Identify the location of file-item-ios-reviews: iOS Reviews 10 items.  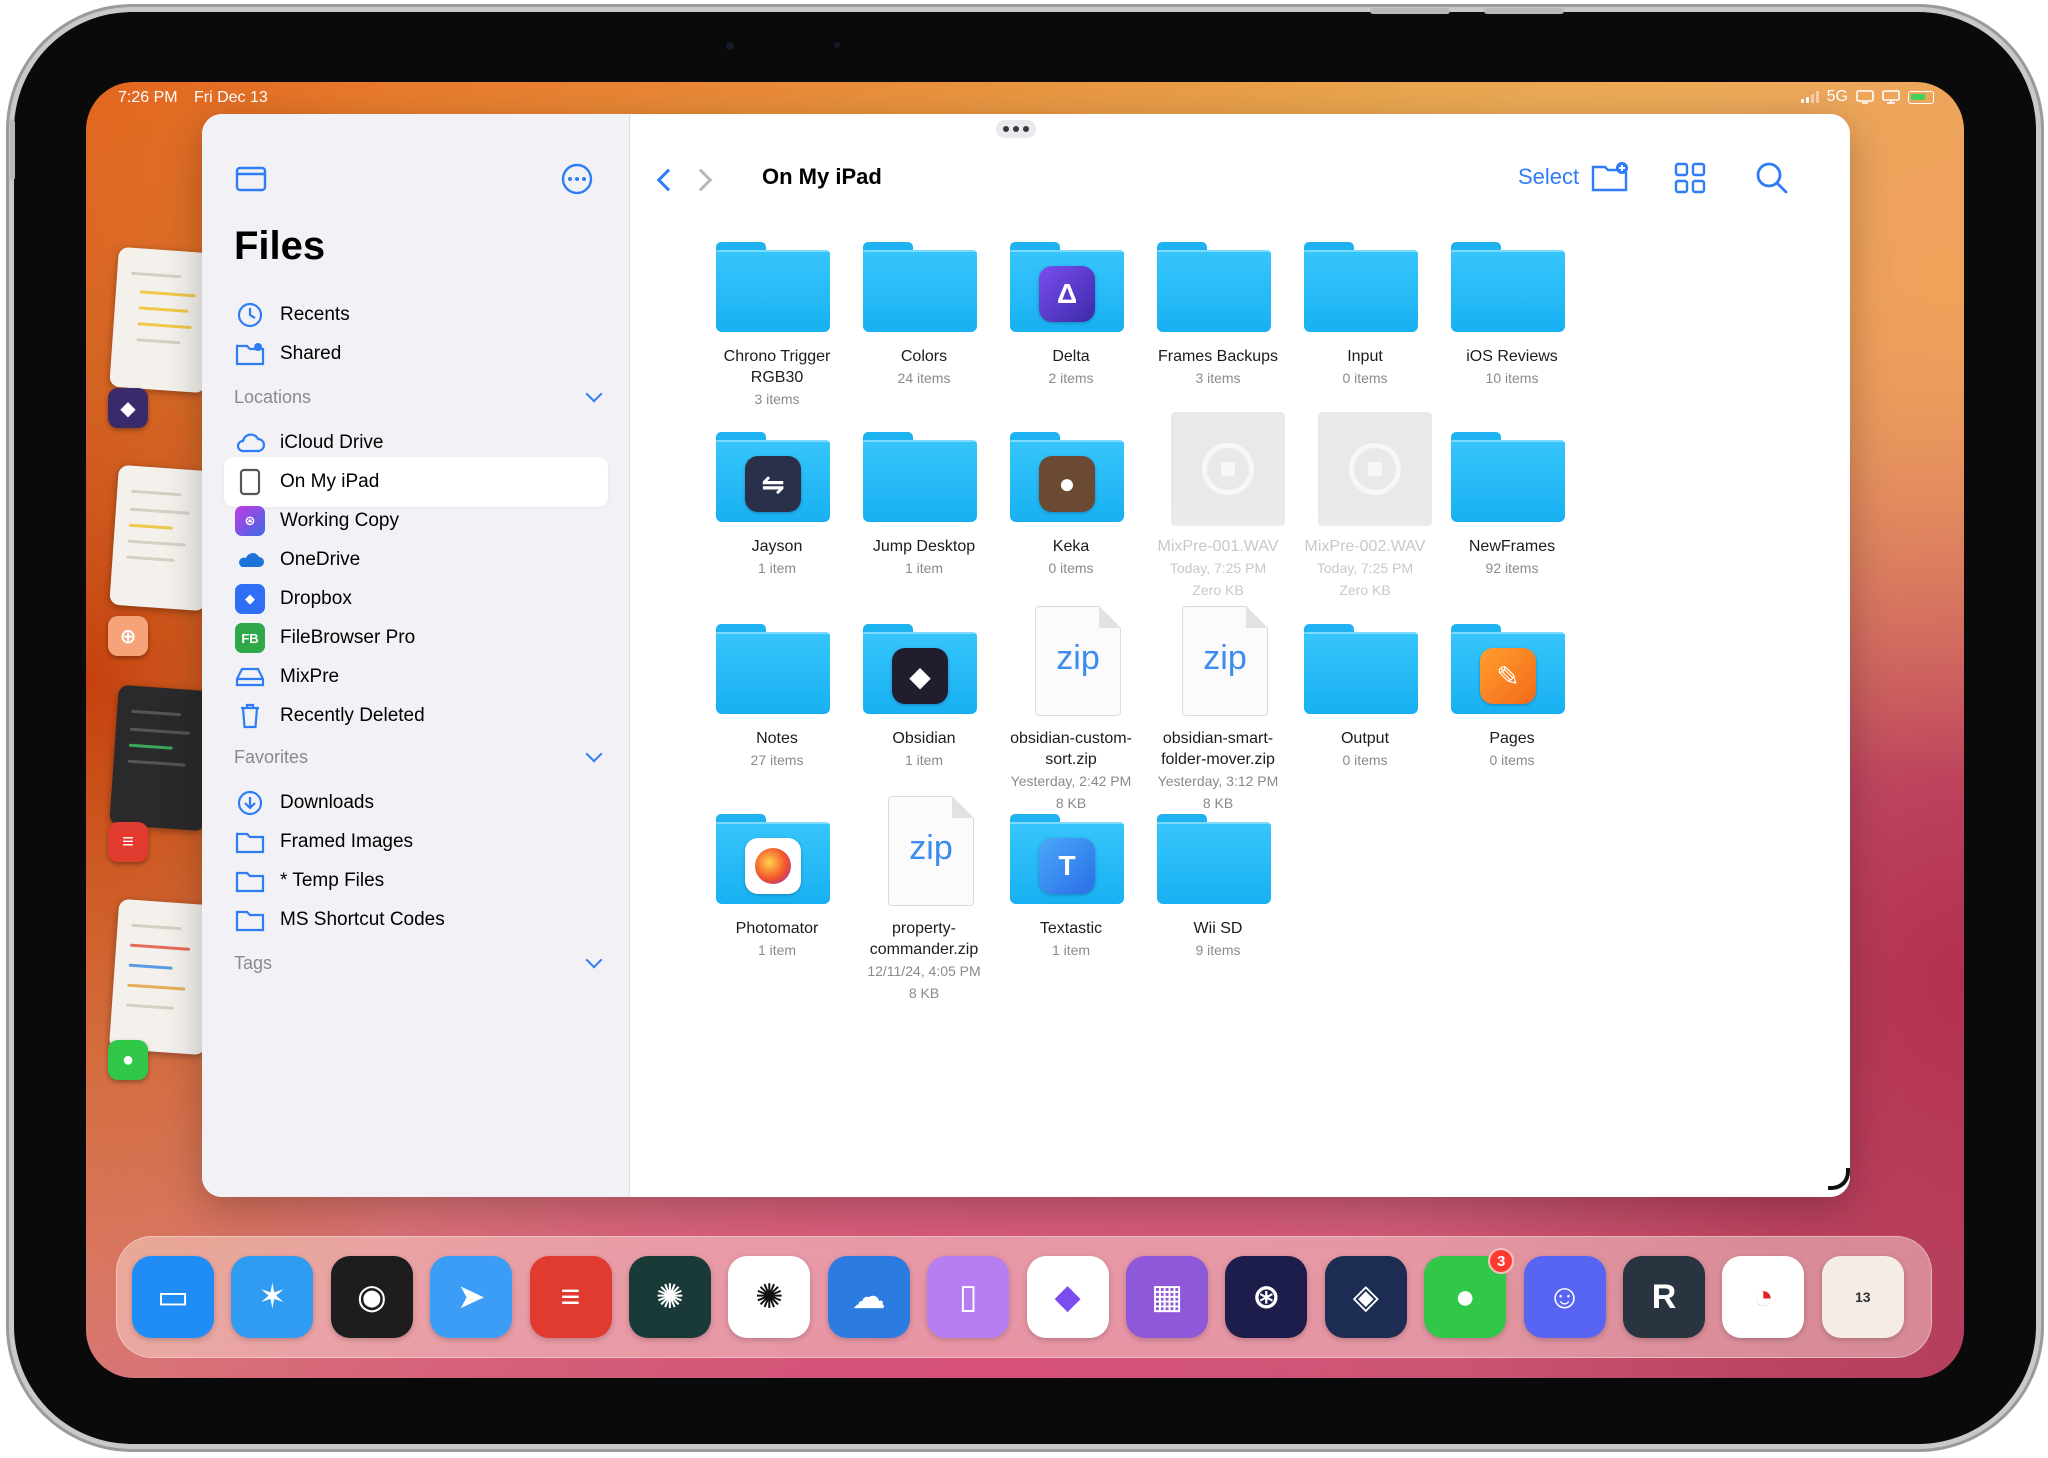
(1512, 312).